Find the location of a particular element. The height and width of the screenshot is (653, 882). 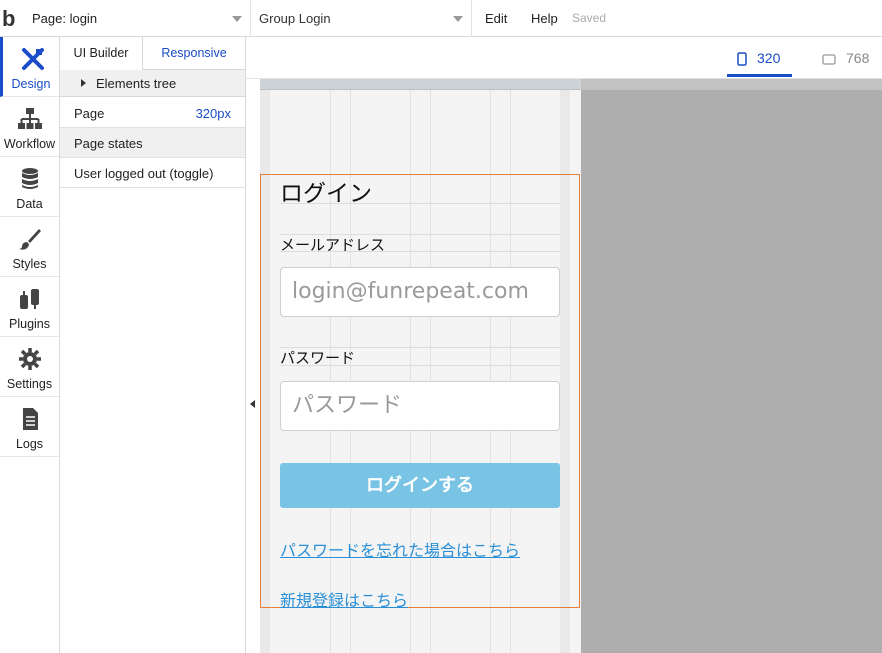

database-icon is located at coordinates (30, 178).